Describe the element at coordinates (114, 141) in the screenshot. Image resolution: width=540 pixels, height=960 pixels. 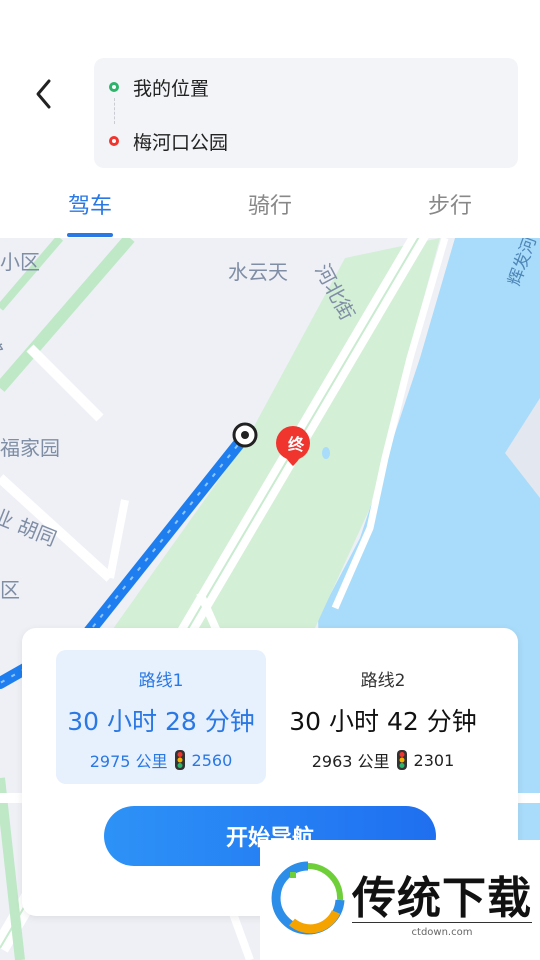
I see `destination-dot-icon` at that location.